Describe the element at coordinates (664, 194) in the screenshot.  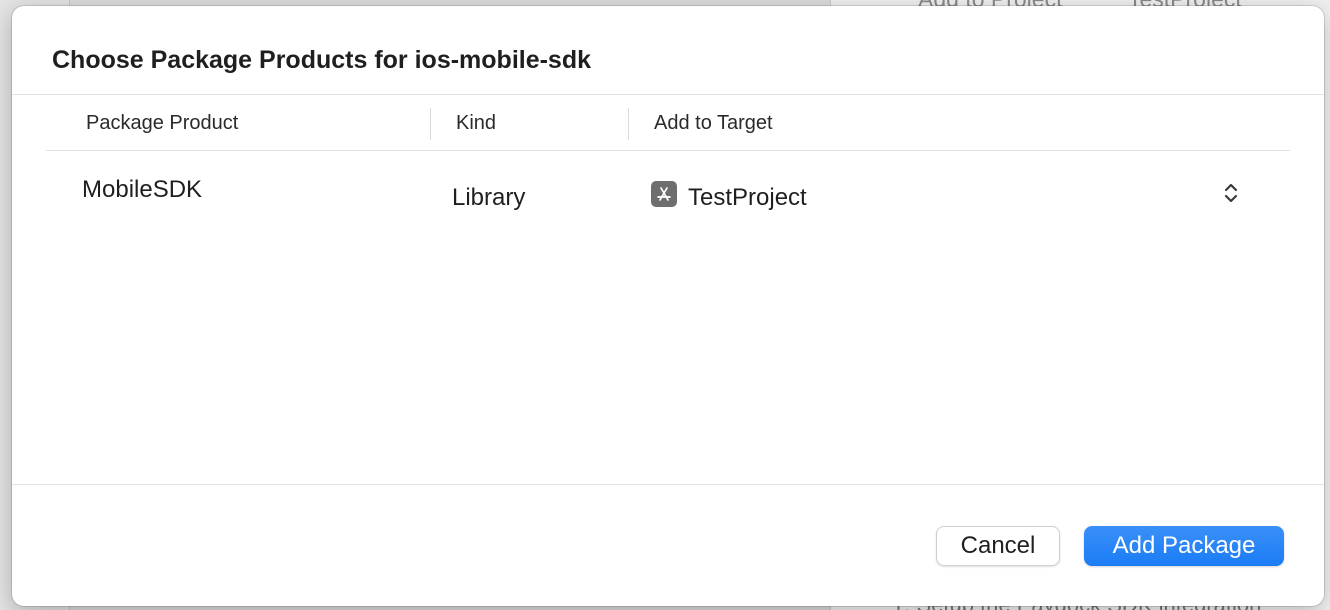
I see `app-store-icon` at that location.